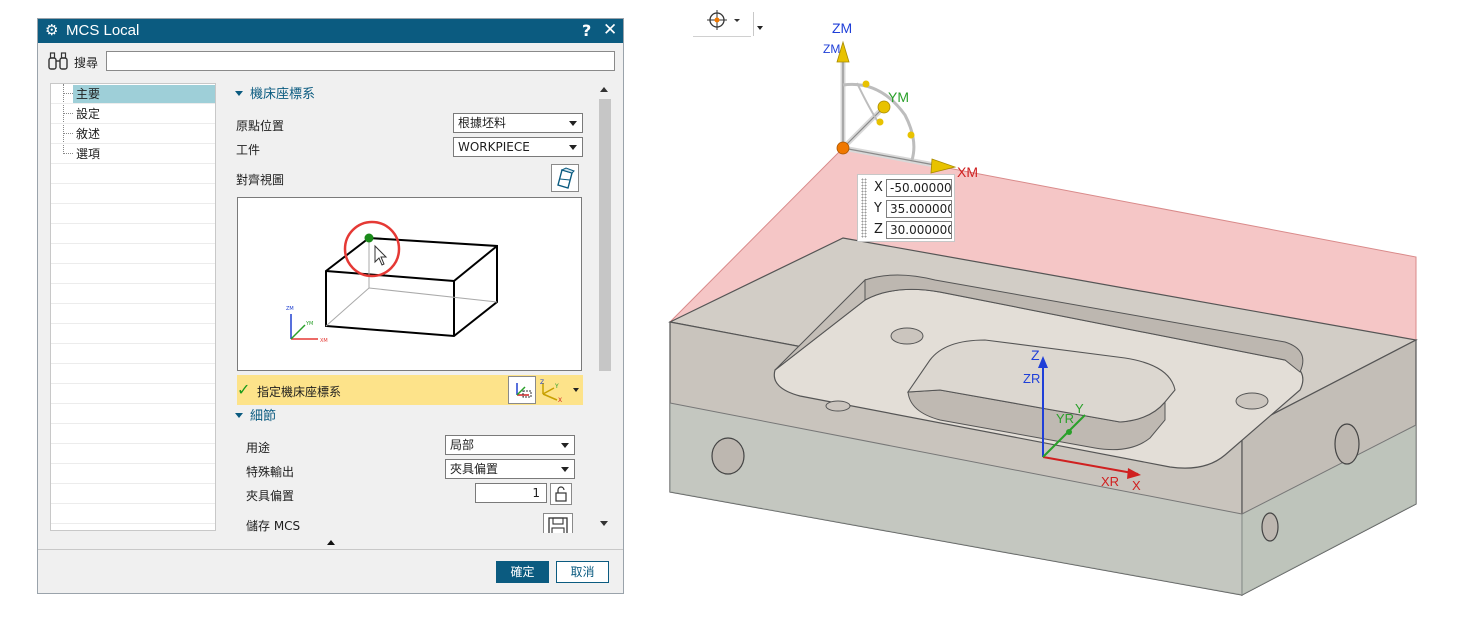 This screenshot has width=1460, height=624. I want to click on coord-y-input: 35.000000, so click(919, 209).